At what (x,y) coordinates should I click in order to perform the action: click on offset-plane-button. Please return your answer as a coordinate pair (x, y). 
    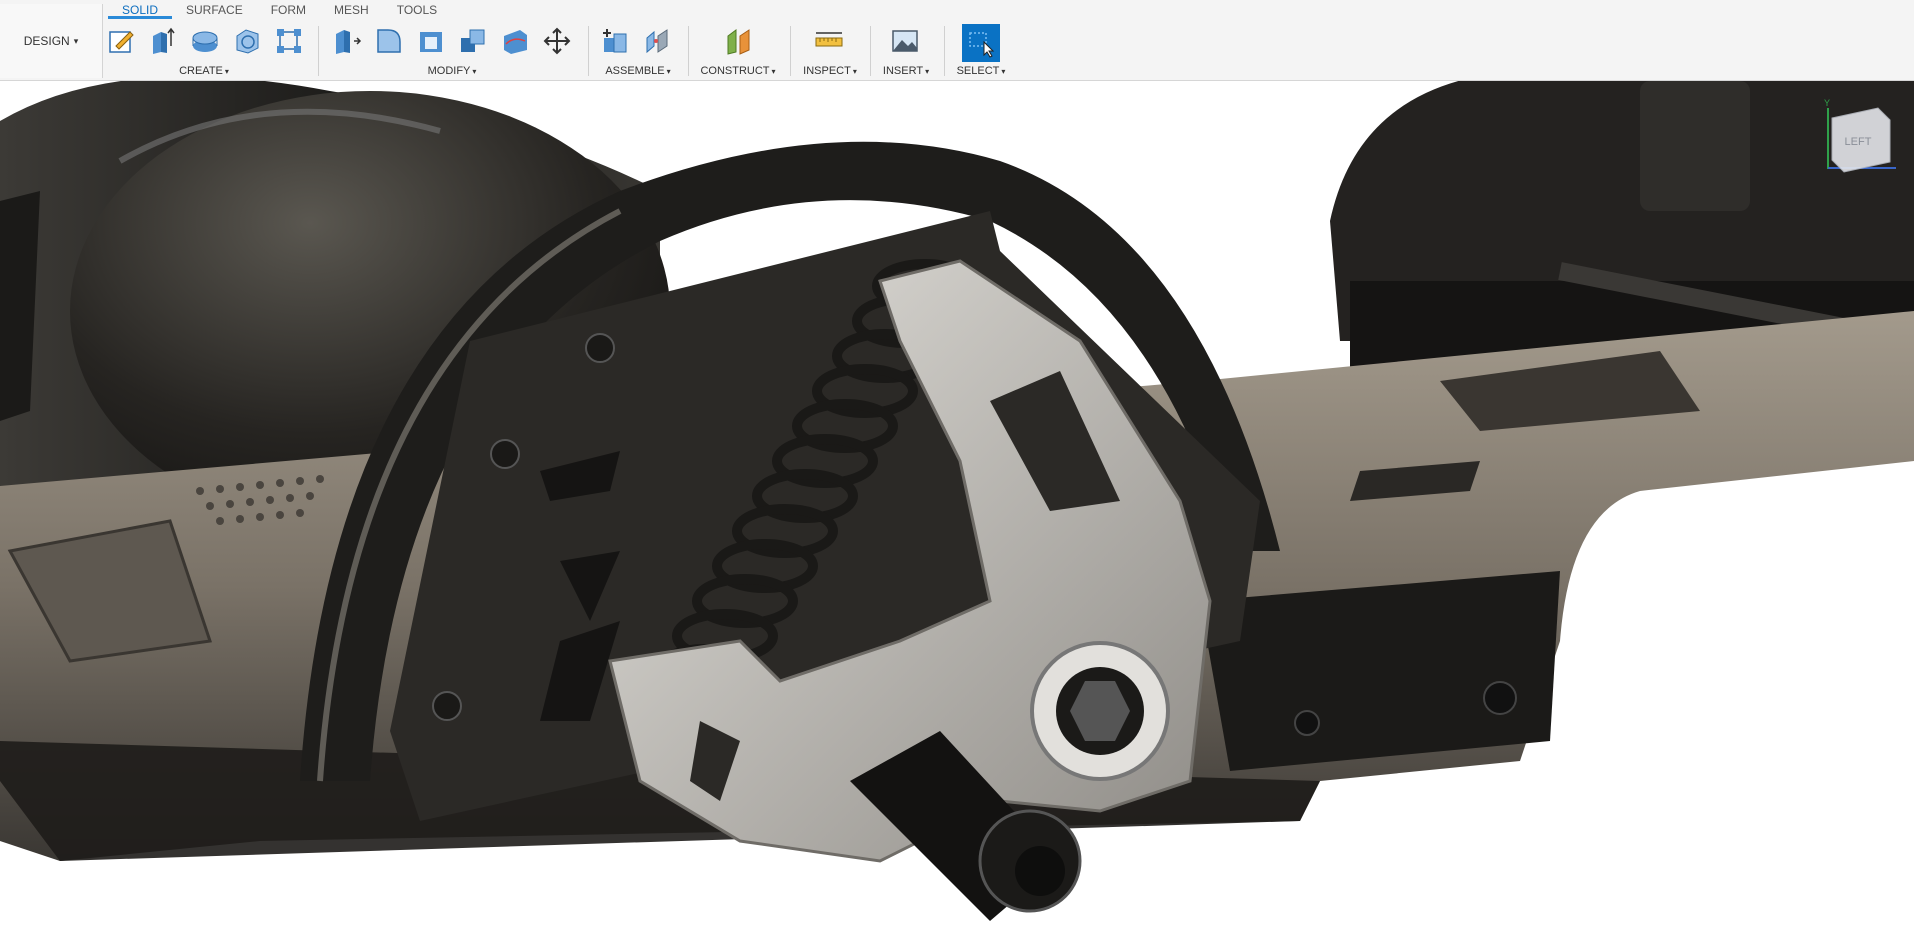
    Looking at the image, I should click on (739, 41).